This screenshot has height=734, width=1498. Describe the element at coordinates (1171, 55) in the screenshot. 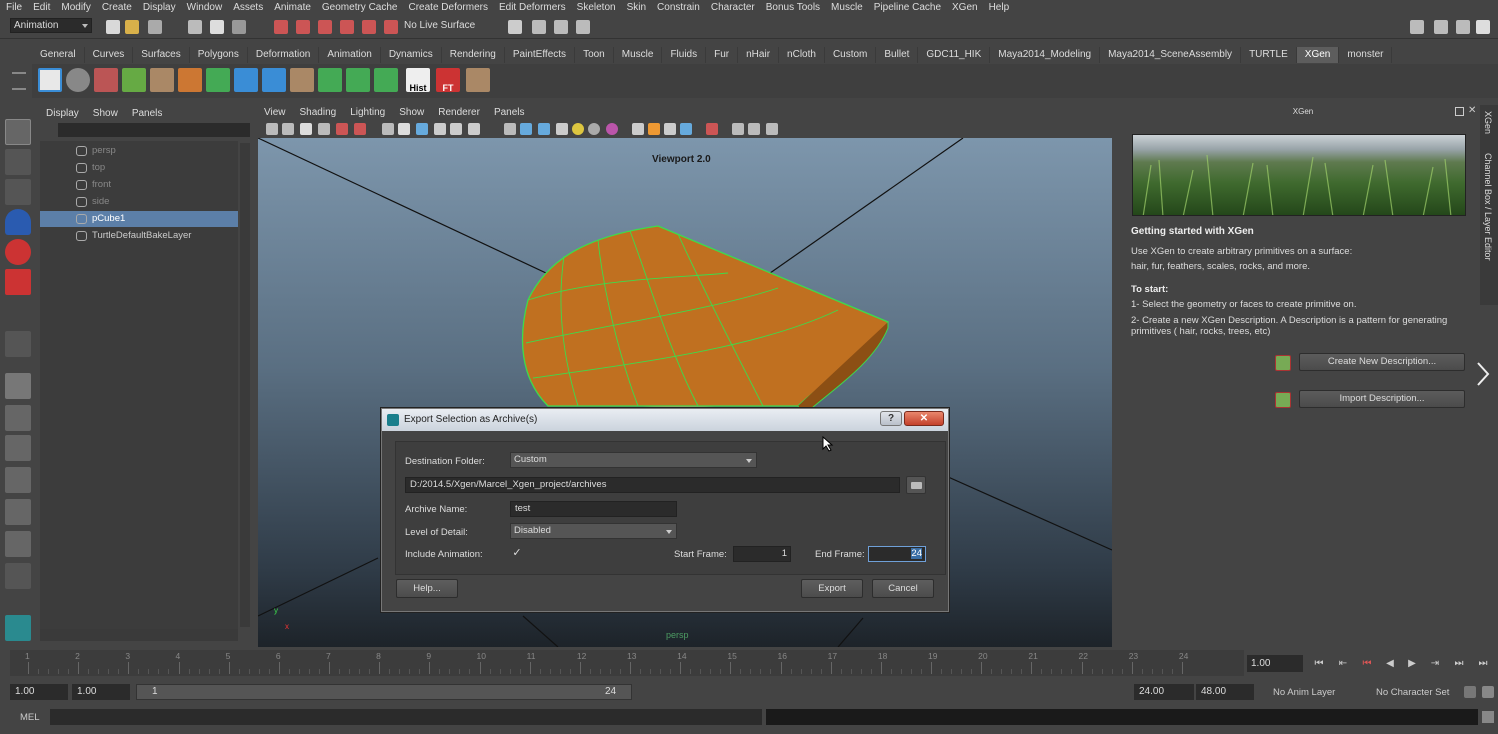

I see `shelf-tab-maya2014-sceneassembly: Maya2014_SceneAssembly` at that location.